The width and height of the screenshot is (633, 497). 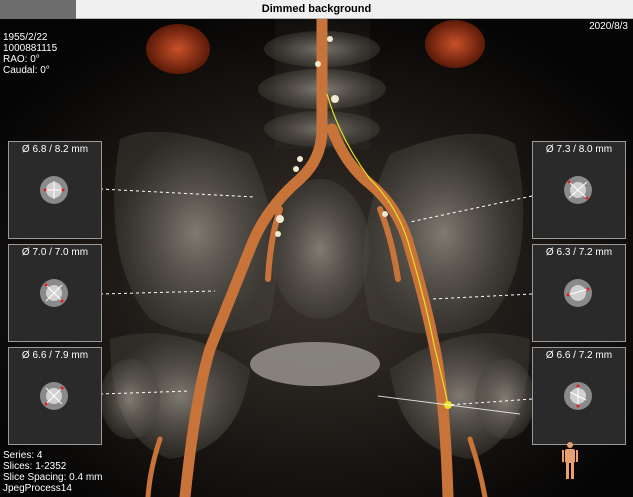 I want to click on patient-id: 1000881115, so click(x=30, y=48).